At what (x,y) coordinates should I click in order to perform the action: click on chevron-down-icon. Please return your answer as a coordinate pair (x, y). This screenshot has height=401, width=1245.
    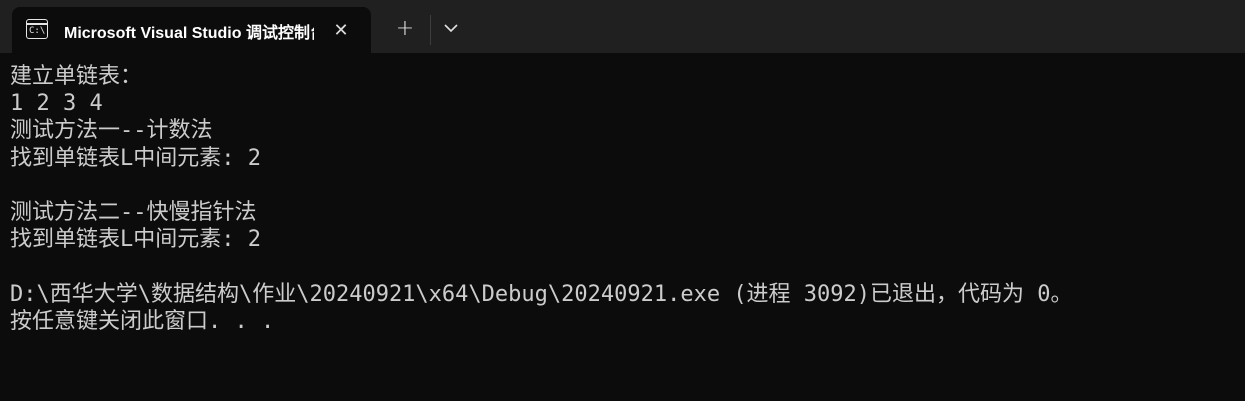
    Looking at the image, I should click on (451, 28).